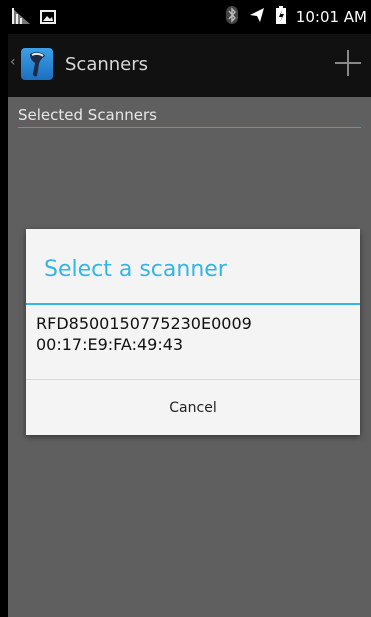 This screenshot has width=371, height=617. Describe the element at coordinates (193, 407) in the screenshot. I see `cancel-button: Cancel` at that location.